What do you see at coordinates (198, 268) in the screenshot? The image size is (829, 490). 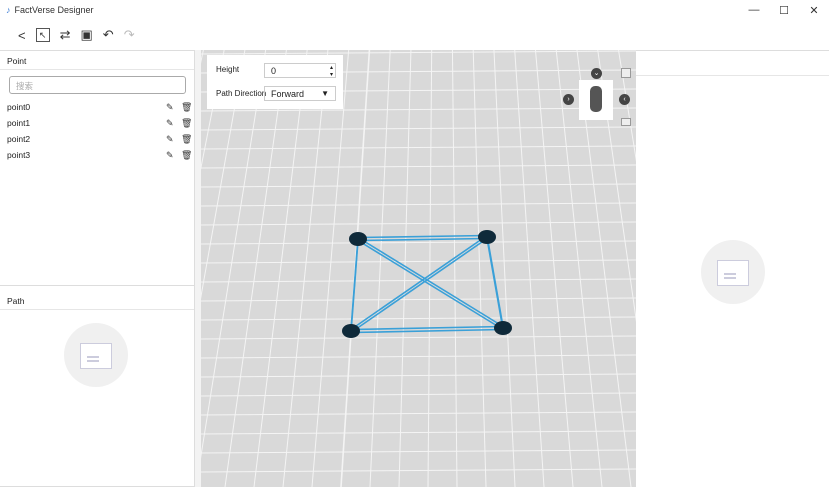 I see `viewport-splitter` at bounding box center [198, 268].